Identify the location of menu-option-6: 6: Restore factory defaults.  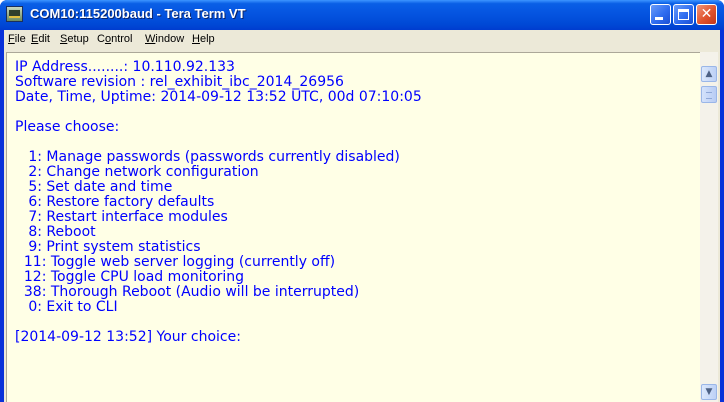
(115, 202).